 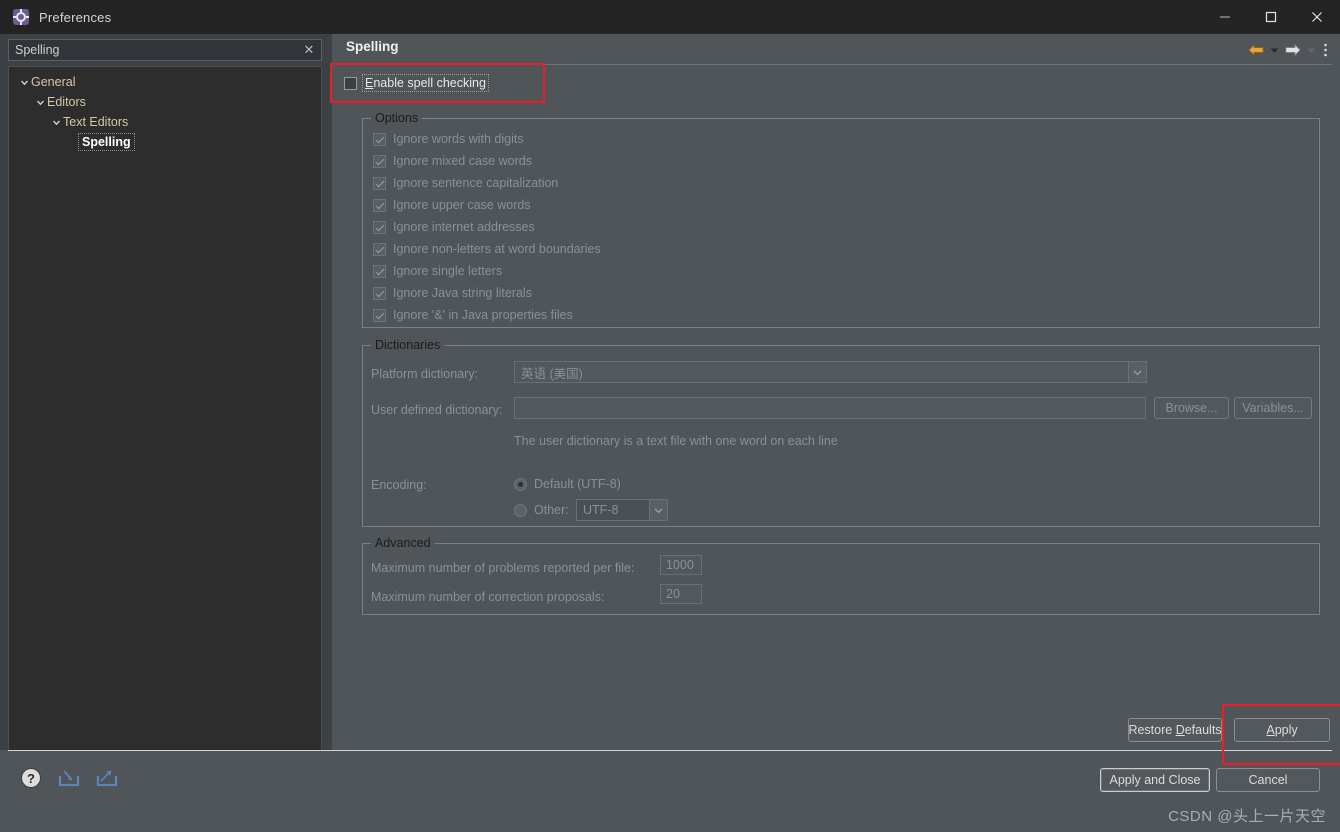 I want to click on encoding-default-row: Default (UTF-8), so click(x=567, y=484).